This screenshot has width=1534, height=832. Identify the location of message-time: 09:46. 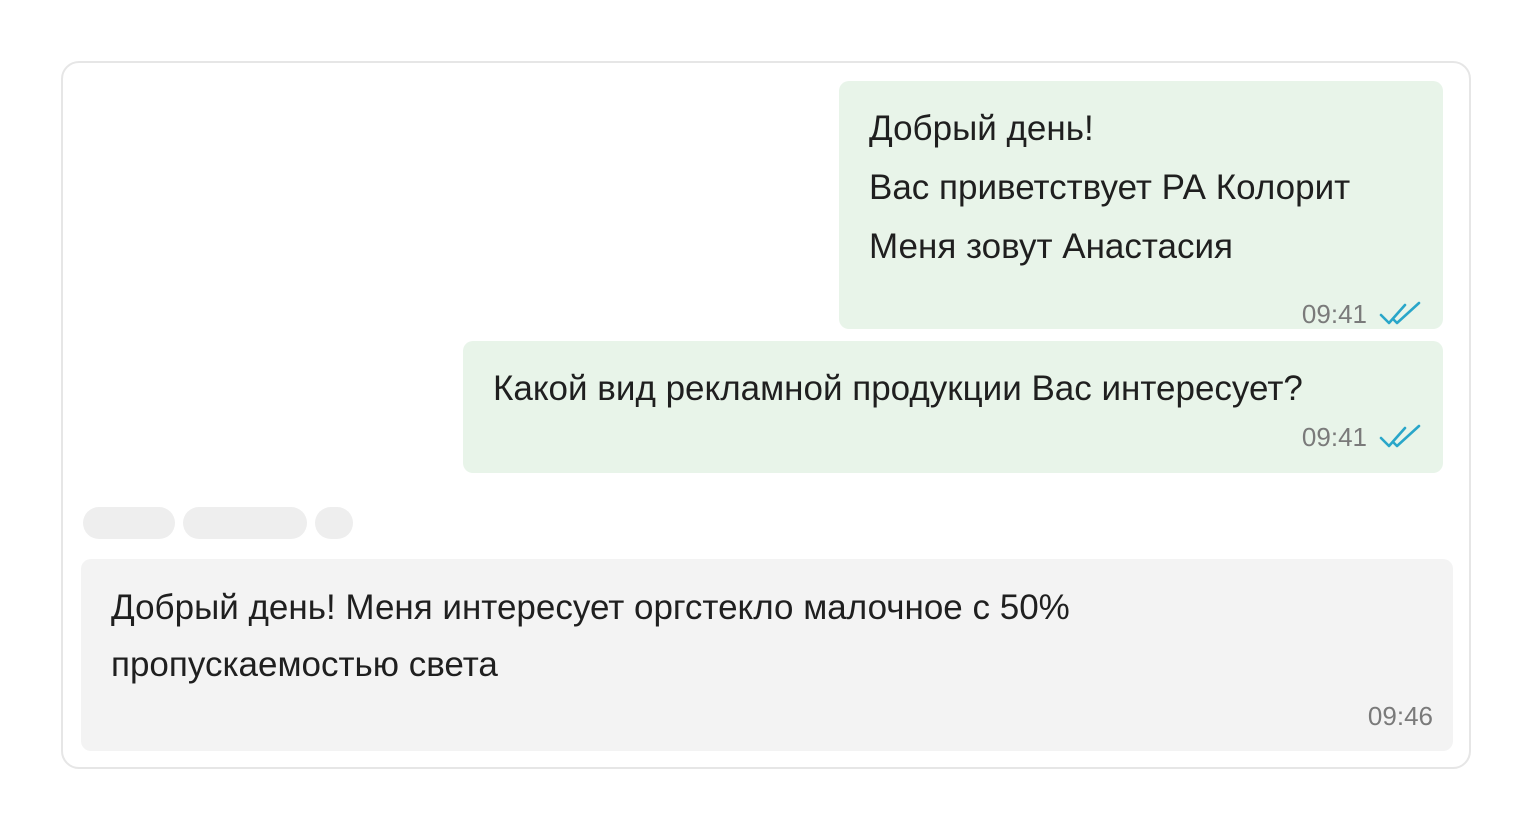
(1400, 716).